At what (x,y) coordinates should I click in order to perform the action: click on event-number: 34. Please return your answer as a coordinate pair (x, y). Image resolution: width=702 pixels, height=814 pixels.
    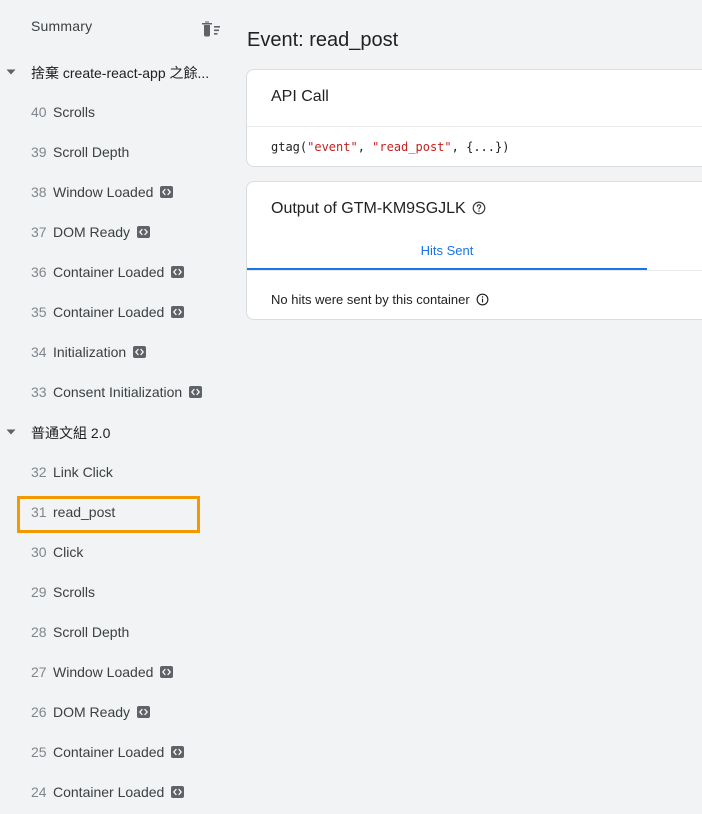
    Looking at the image, I should click on (39, 352).